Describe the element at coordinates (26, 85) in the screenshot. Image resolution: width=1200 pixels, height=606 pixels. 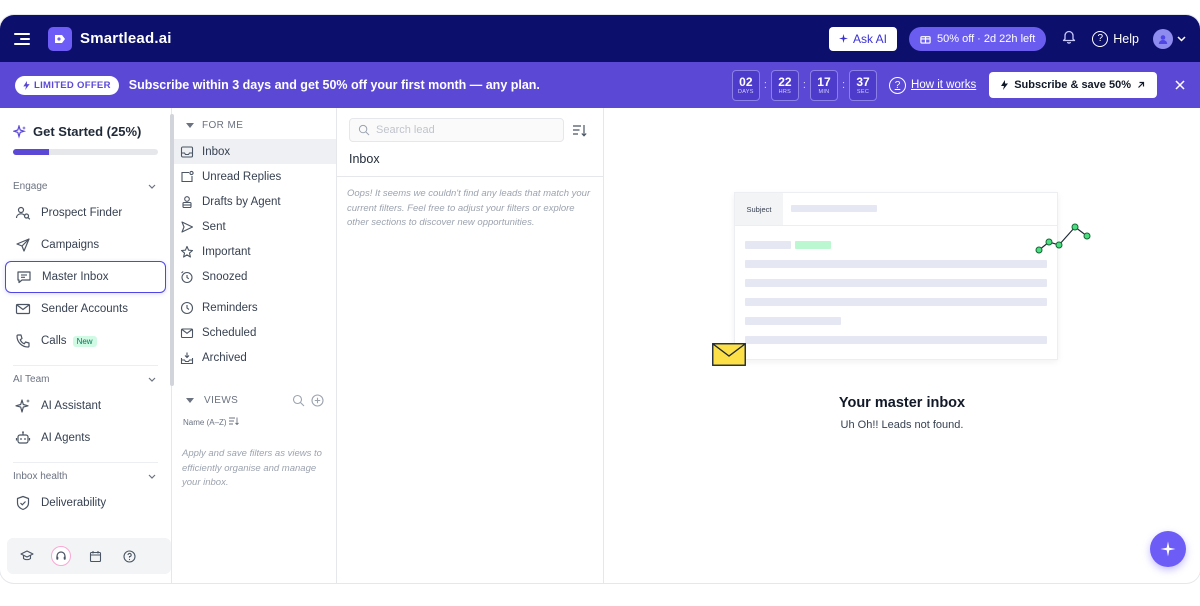
I see `lightning-icon` at that location.